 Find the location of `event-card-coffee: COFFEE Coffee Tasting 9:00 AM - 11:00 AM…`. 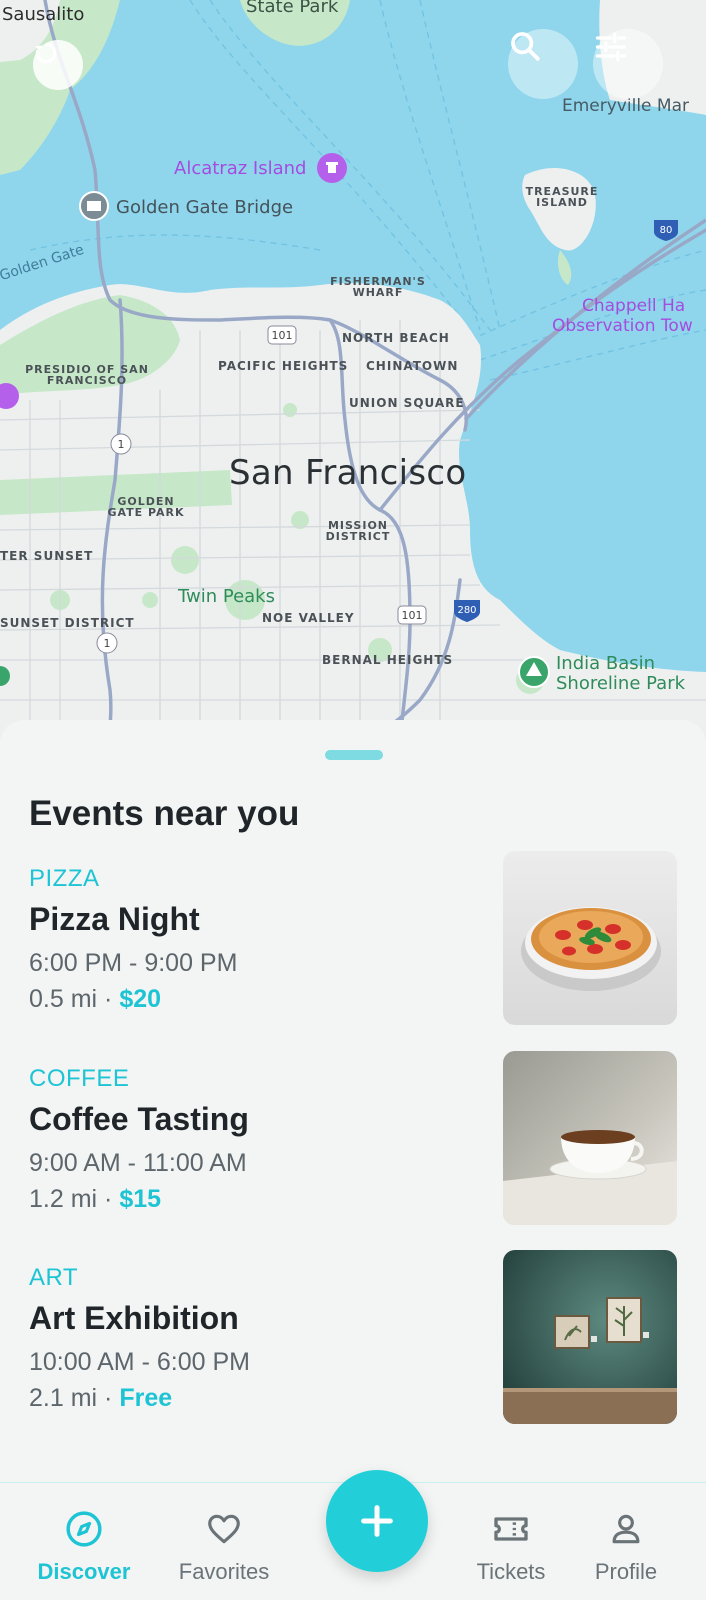

event-card-coffee: COFFEE Coffee Tasting 9:00 AM - 11:00 AM… is located at coordinates (353, 1139).